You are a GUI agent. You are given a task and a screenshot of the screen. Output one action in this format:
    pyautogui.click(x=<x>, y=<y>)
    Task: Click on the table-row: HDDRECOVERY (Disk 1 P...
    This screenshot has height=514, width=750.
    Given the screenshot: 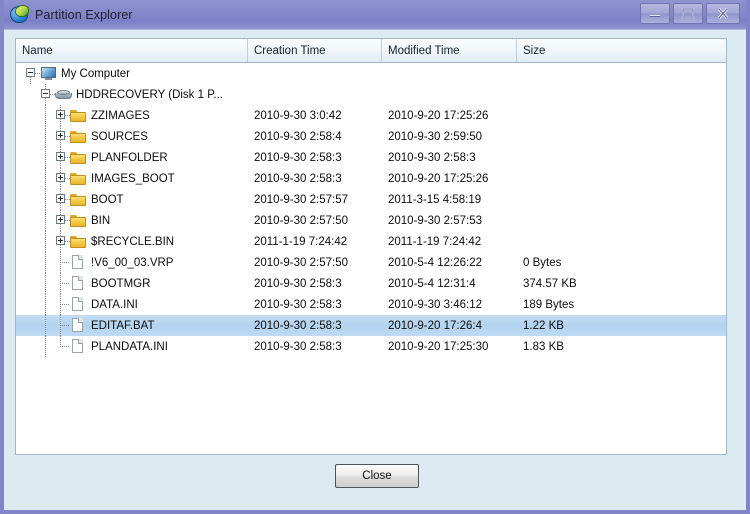 What is the action you would take?
    pyautogui.click(x=371, y=94)
    